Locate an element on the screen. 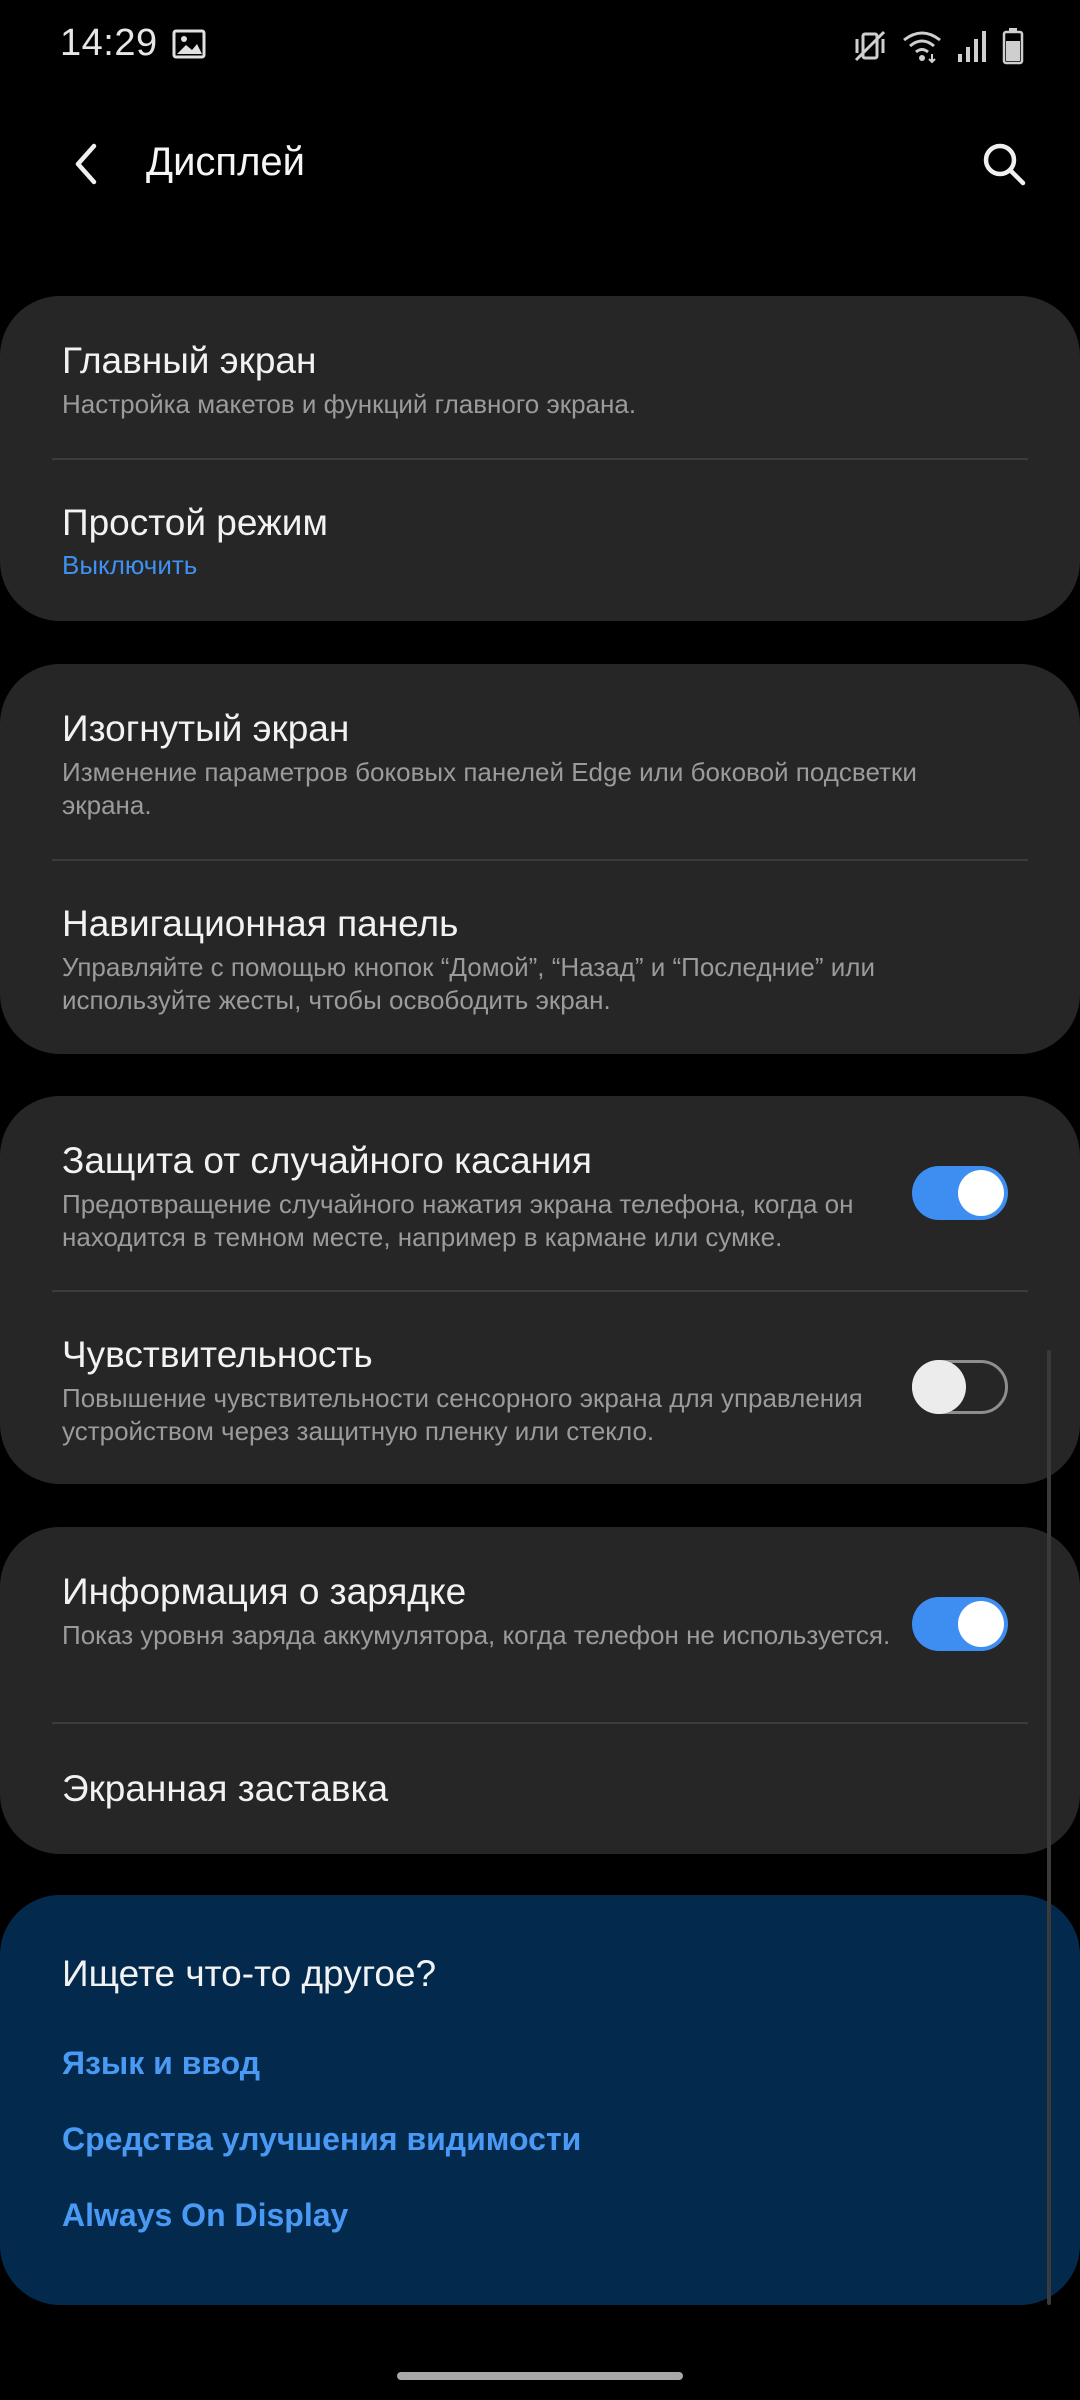 This screenshot has width=1080, height=2400. setting-title: Главный экран is located at coordinates (189, 360).